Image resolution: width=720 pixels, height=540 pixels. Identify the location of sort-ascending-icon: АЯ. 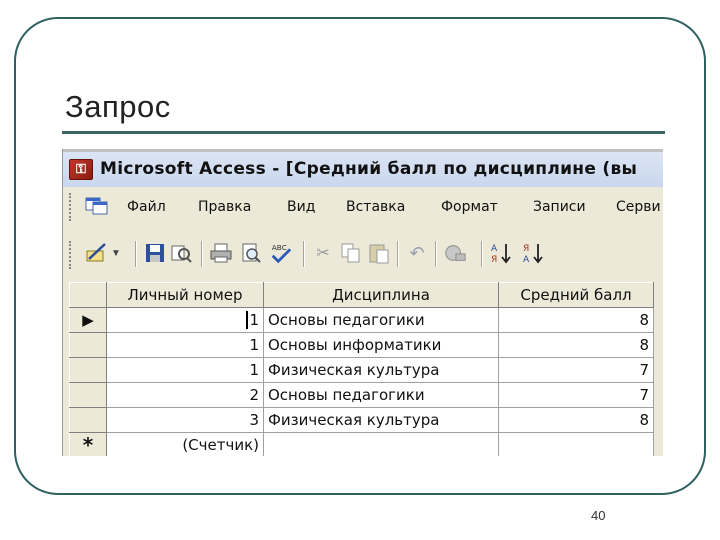
(501, 253).